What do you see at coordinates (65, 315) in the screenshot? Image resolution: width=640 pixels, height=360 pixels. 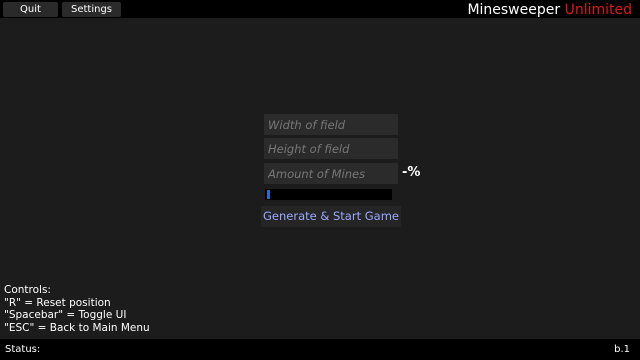 I see `controls-line-toggle-ui: "Spacebar" = Toggle UI` at bounding box center [65, 315].